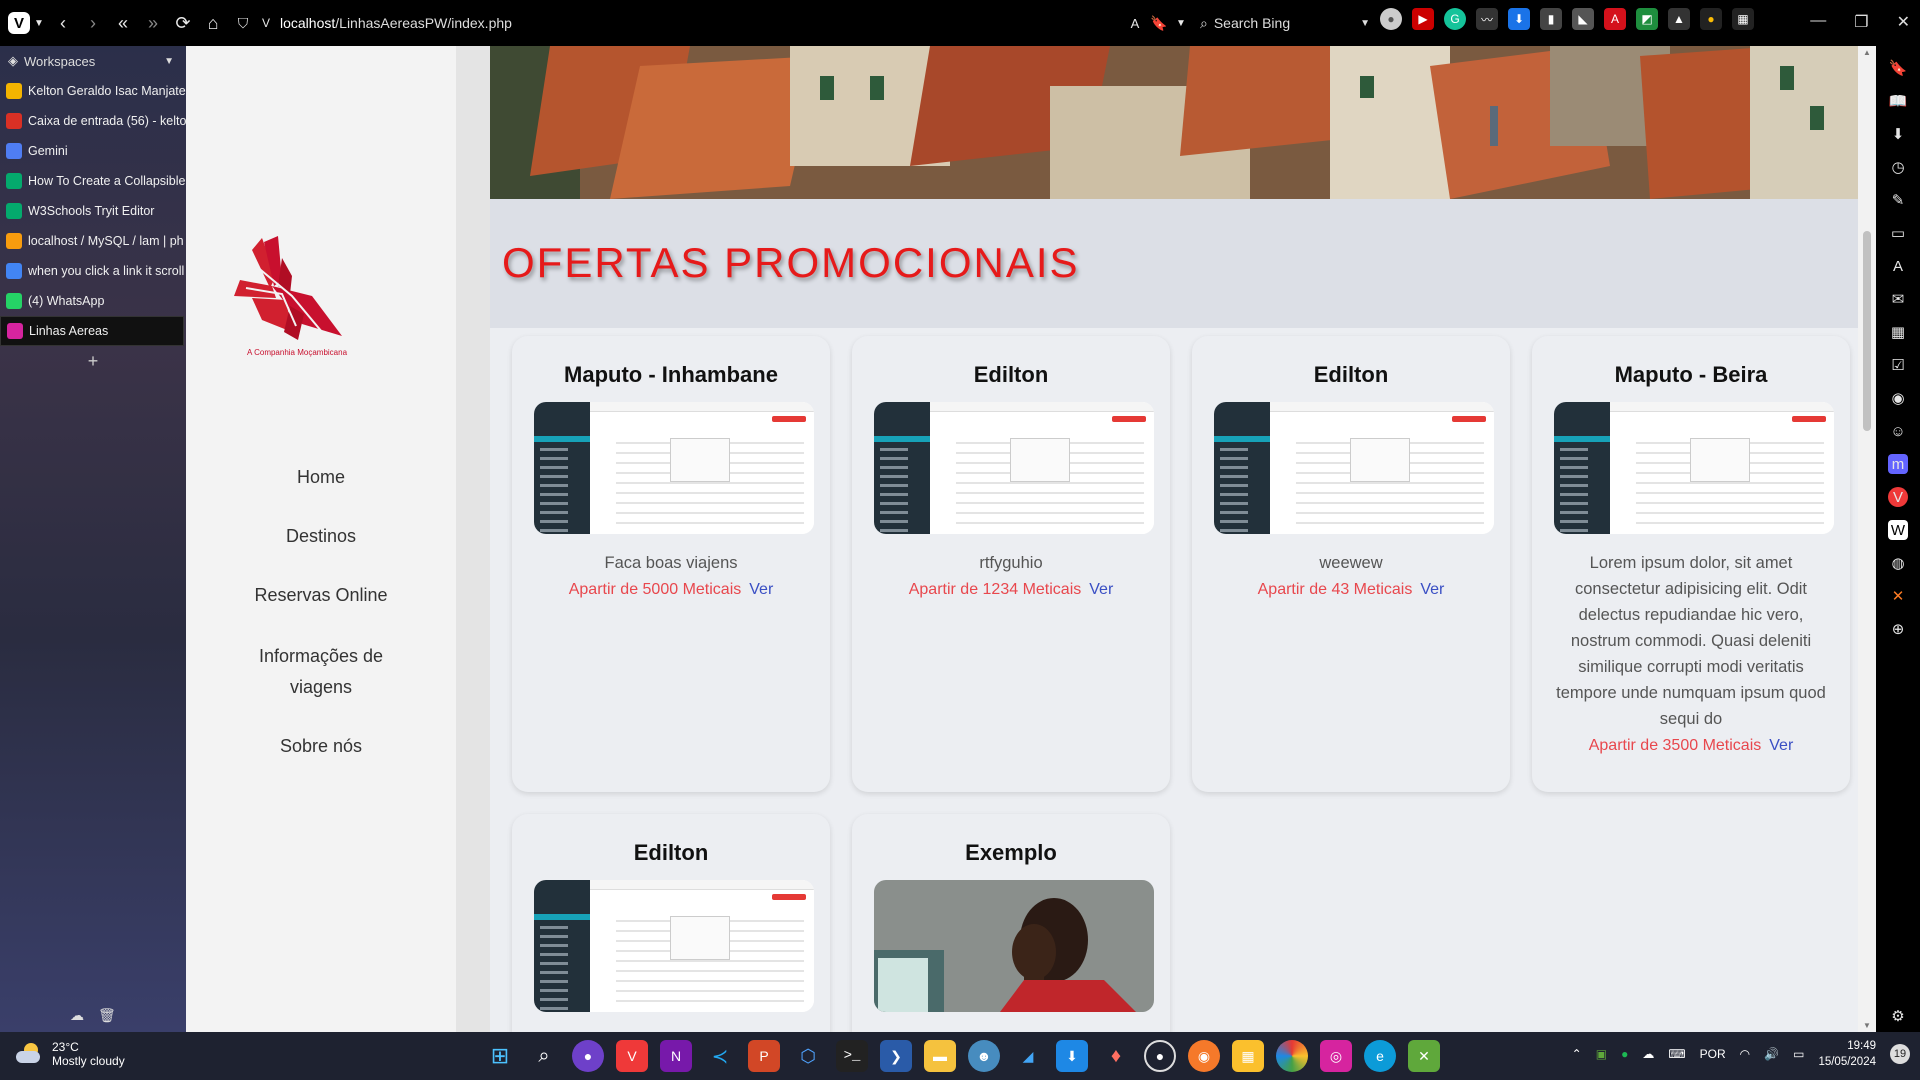 Image resolution: width=1920 pixels, height=1080 pixels. I want to click on add-panel-icon: ⊕, so click(1898, 629).